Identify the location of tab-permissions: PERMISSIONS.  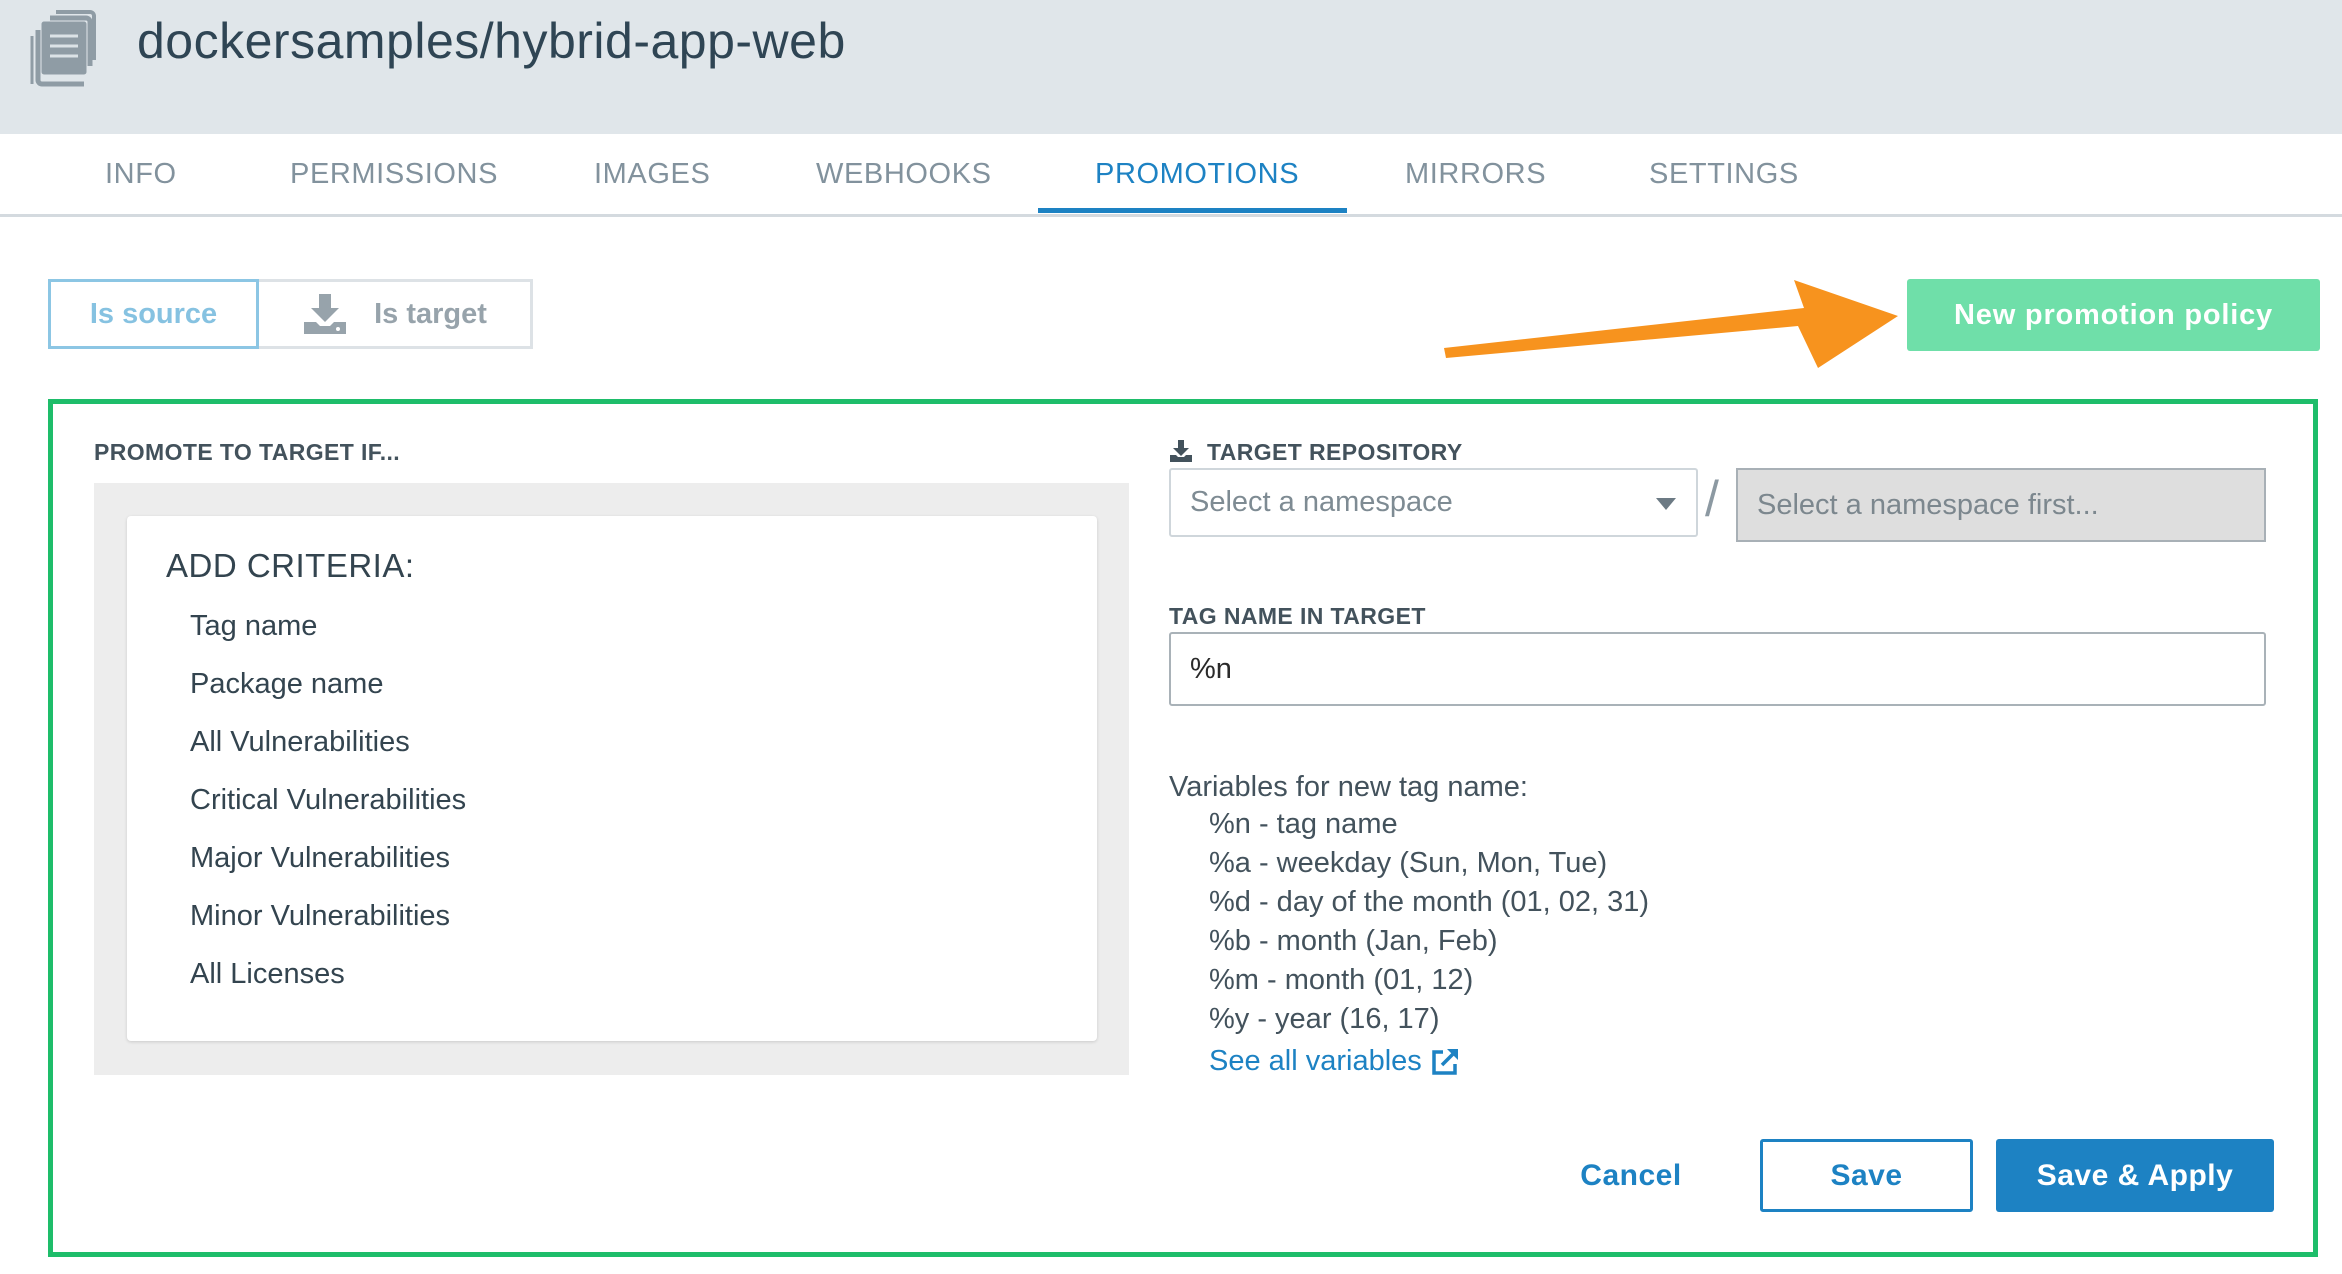
(394, 174).